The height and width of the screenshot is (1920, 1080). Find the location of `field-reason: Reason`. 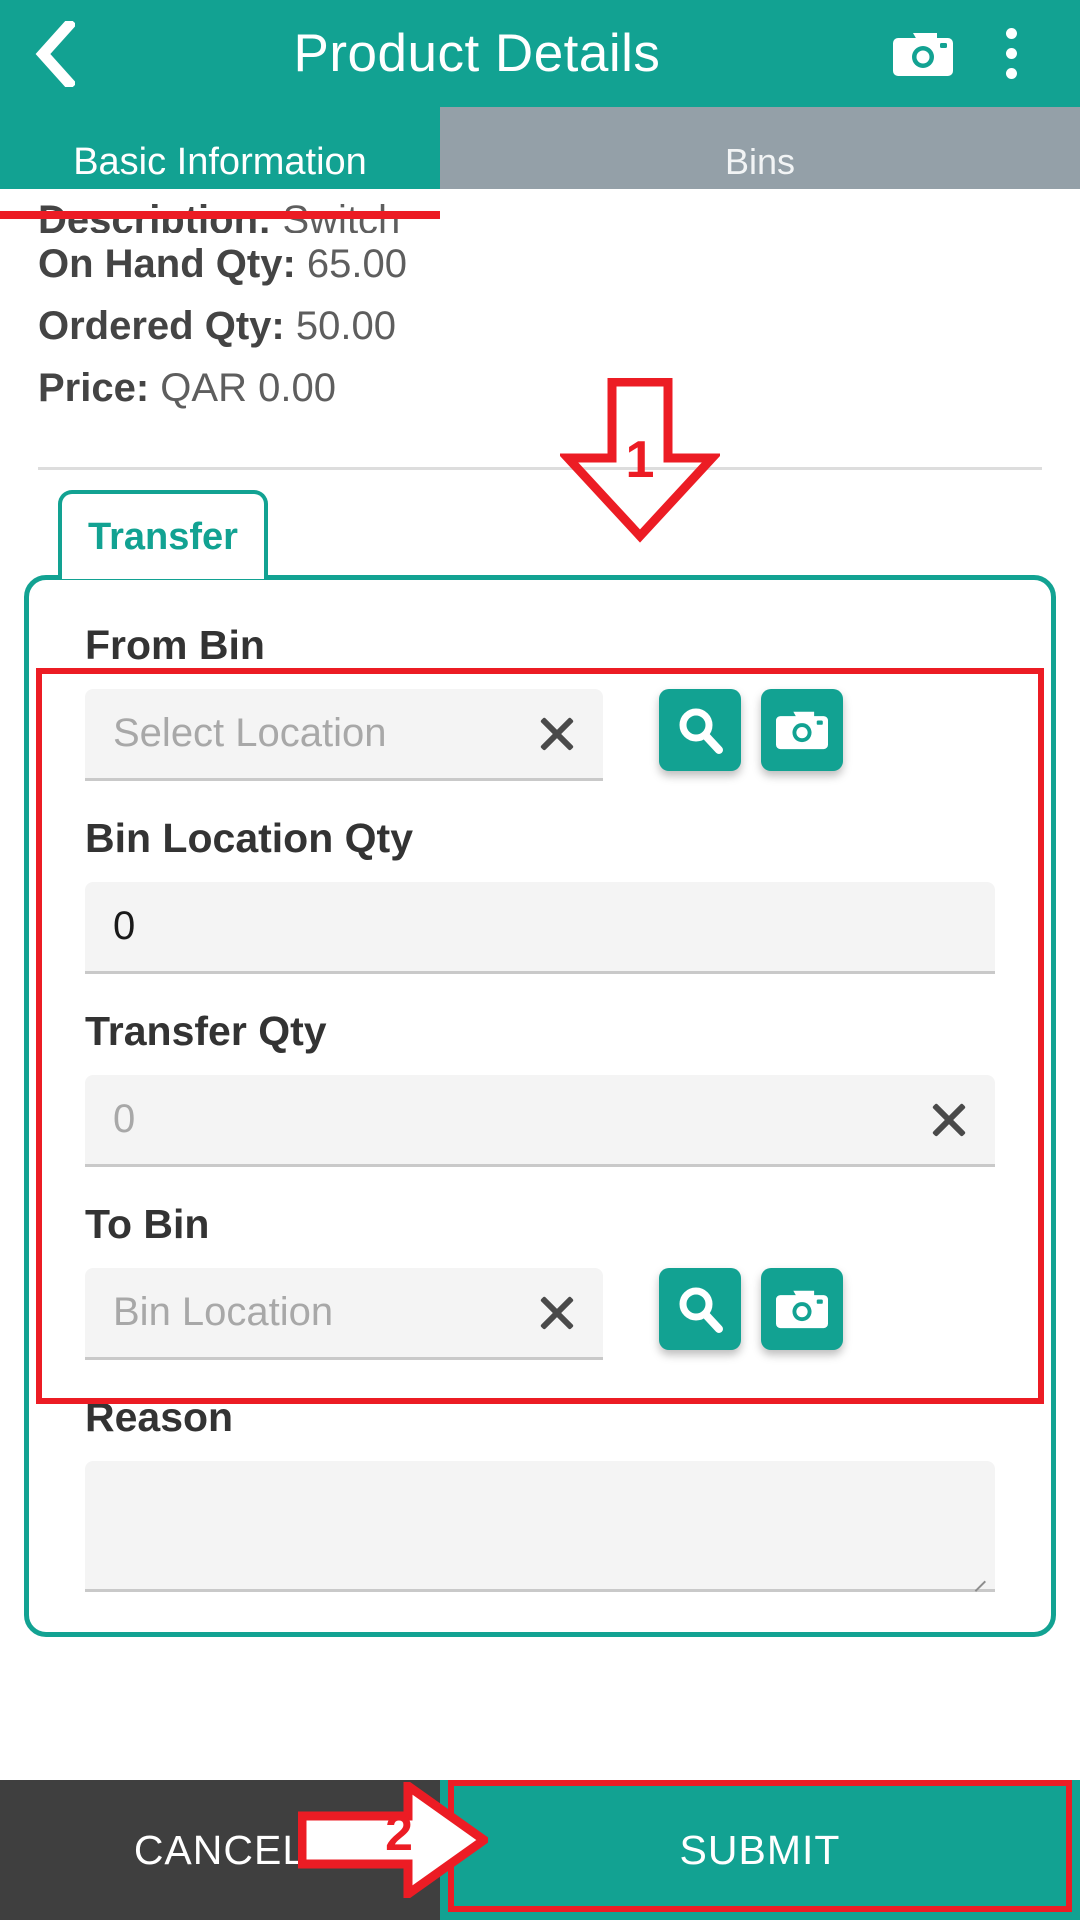

field-reason: Reason is located at coordinates (540, 1493).